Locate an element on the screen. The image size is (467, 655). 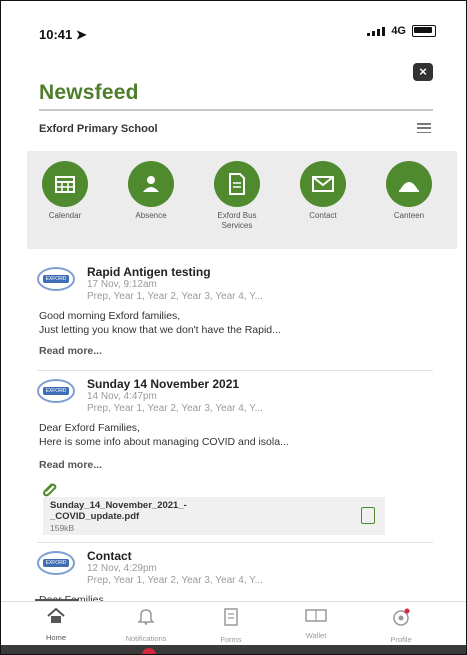
signal-icon is located at coordinates (376, 31).